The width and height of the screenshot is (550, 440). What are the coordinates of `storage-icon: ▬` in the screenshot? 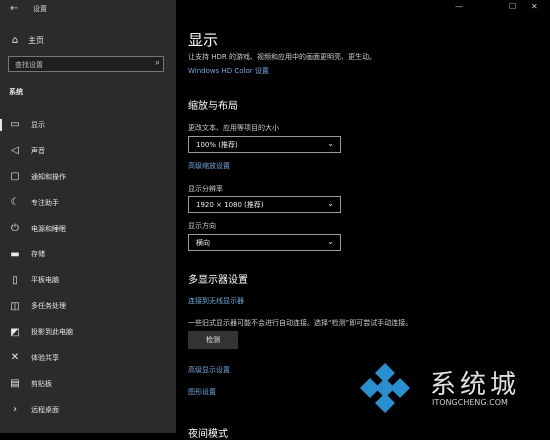 It's located at (15, 254).